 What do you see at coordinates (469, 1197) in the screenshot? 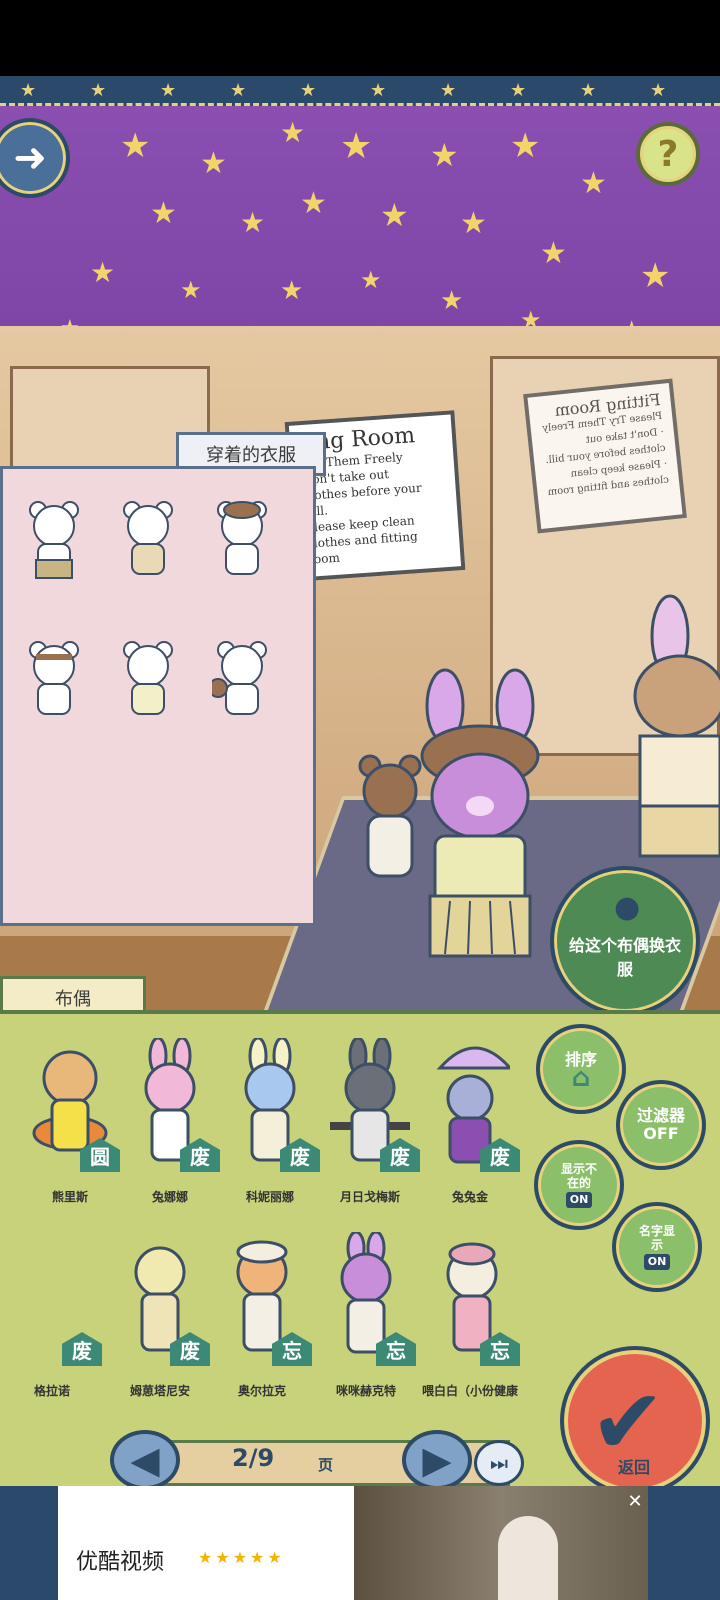
I see `doll-name: 兔兔金` at bounding box center [469, 1197].